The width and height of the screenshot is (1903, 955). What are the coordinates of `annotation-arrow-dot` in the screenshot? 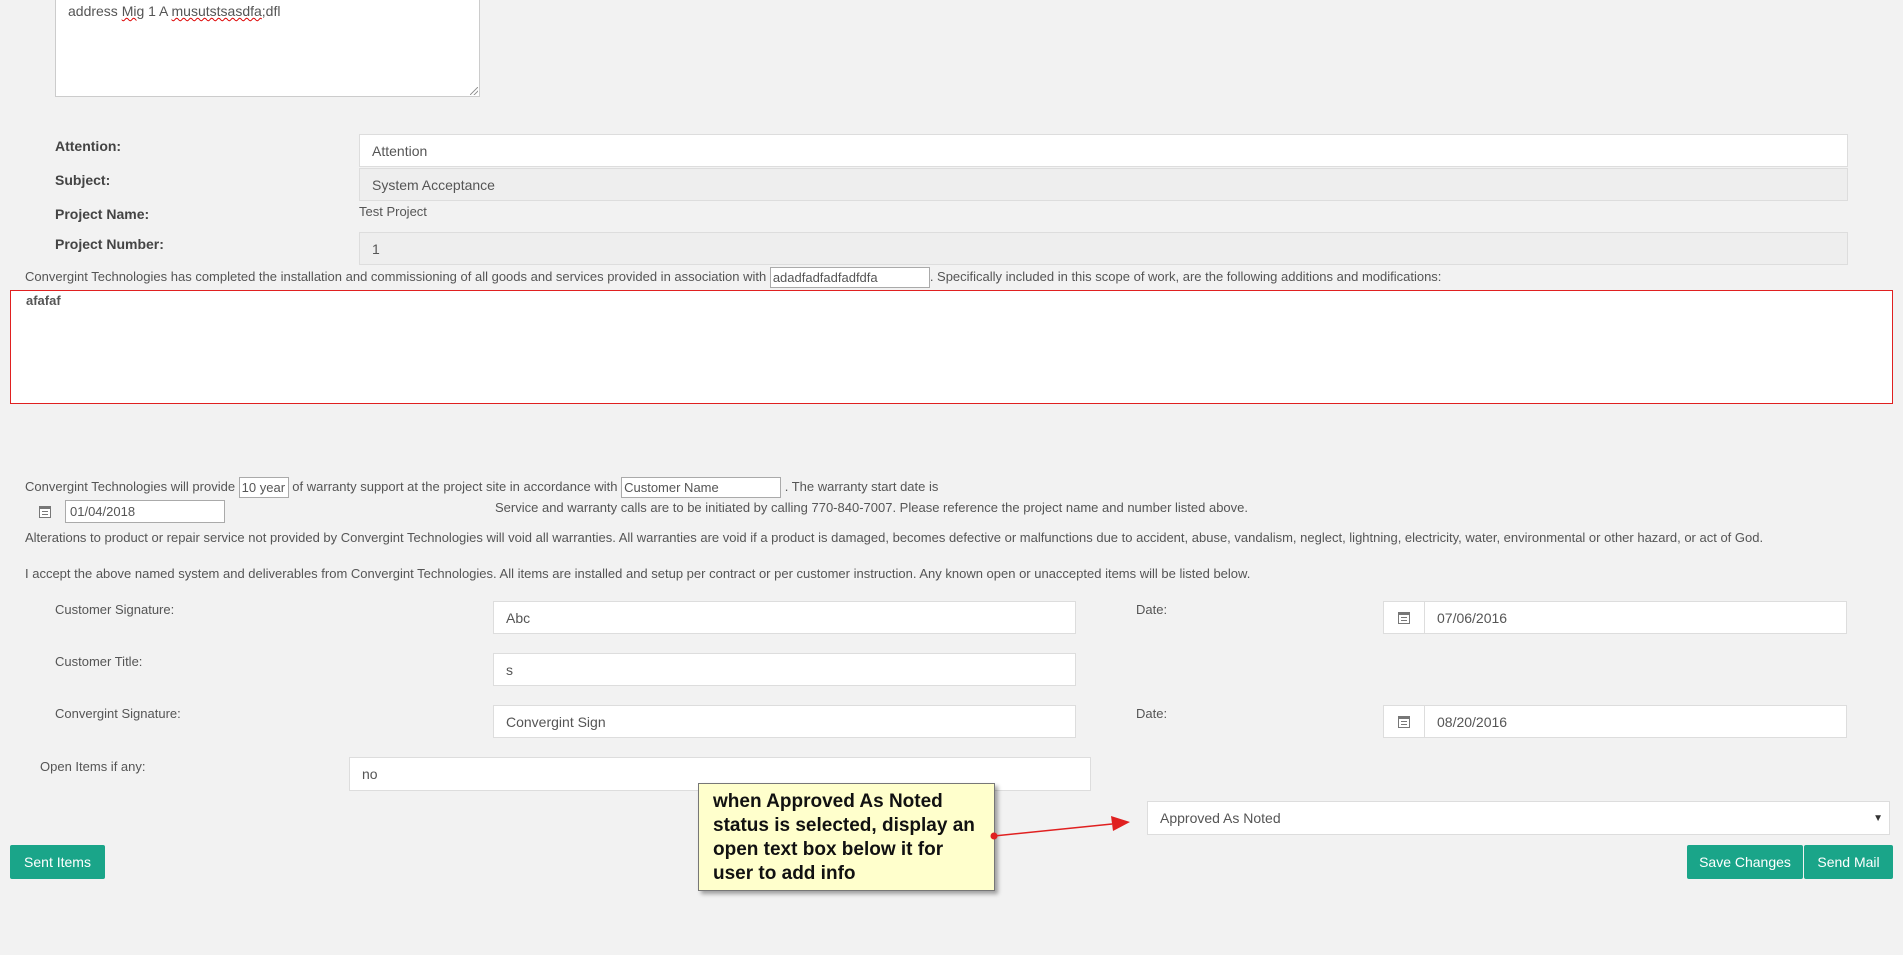 It's located at (994, 836).